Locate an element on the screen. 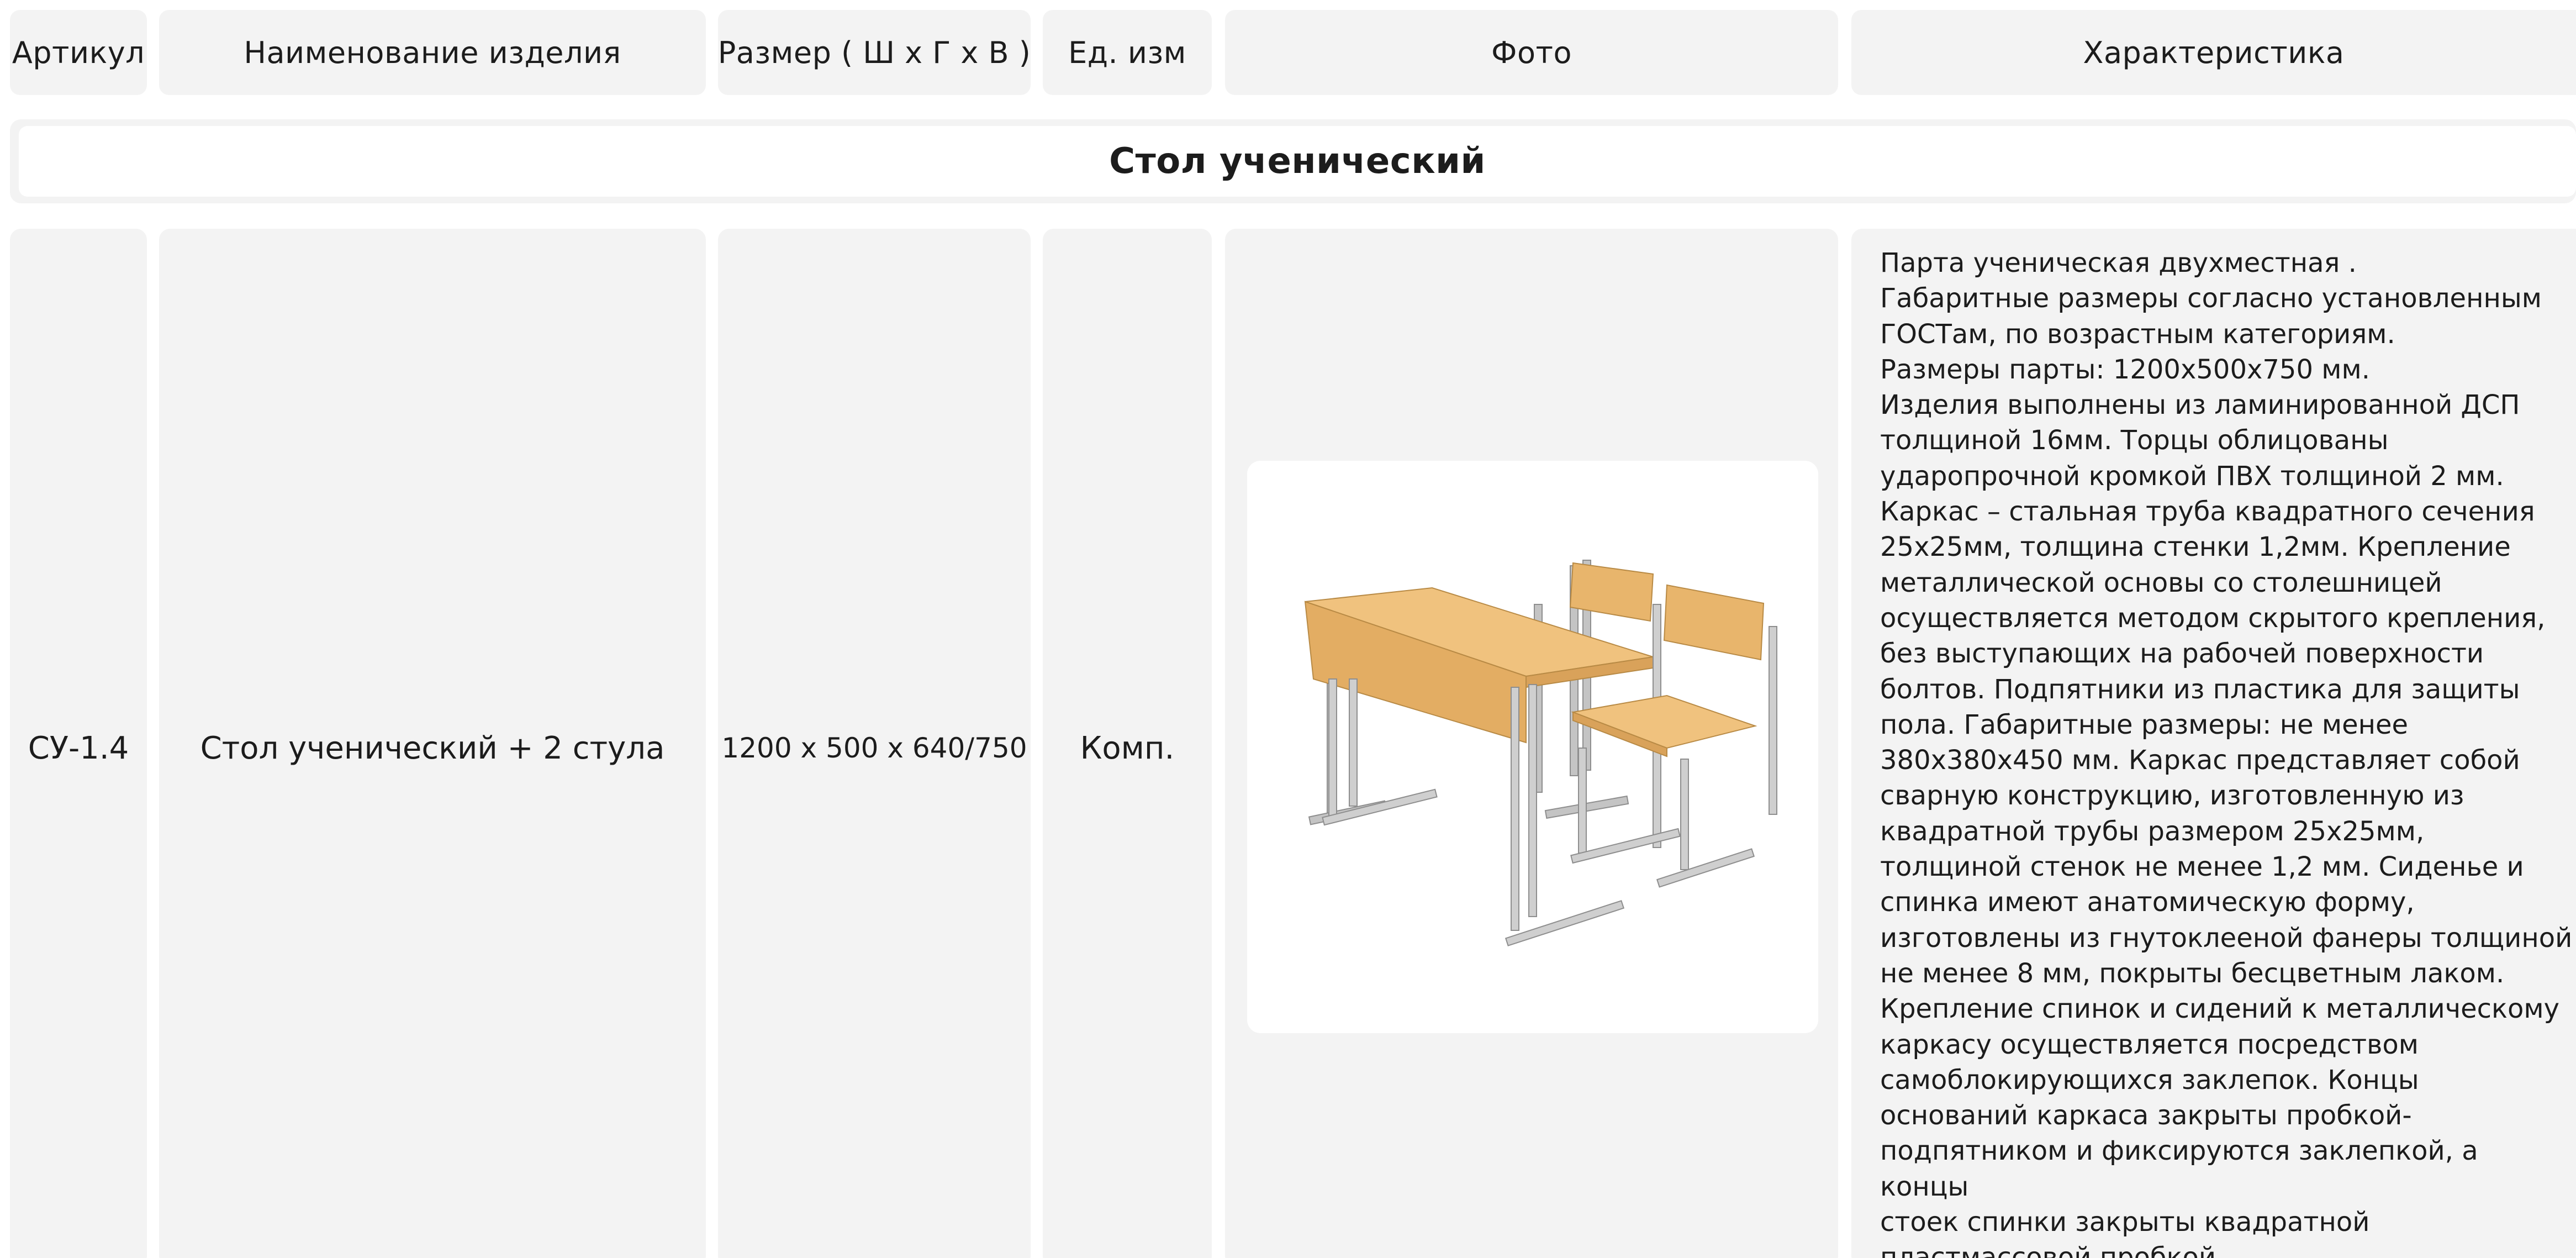 This screenshot has width=2576, height=1258. header-name: Наименование изделия is located at coordinates (432, 52).